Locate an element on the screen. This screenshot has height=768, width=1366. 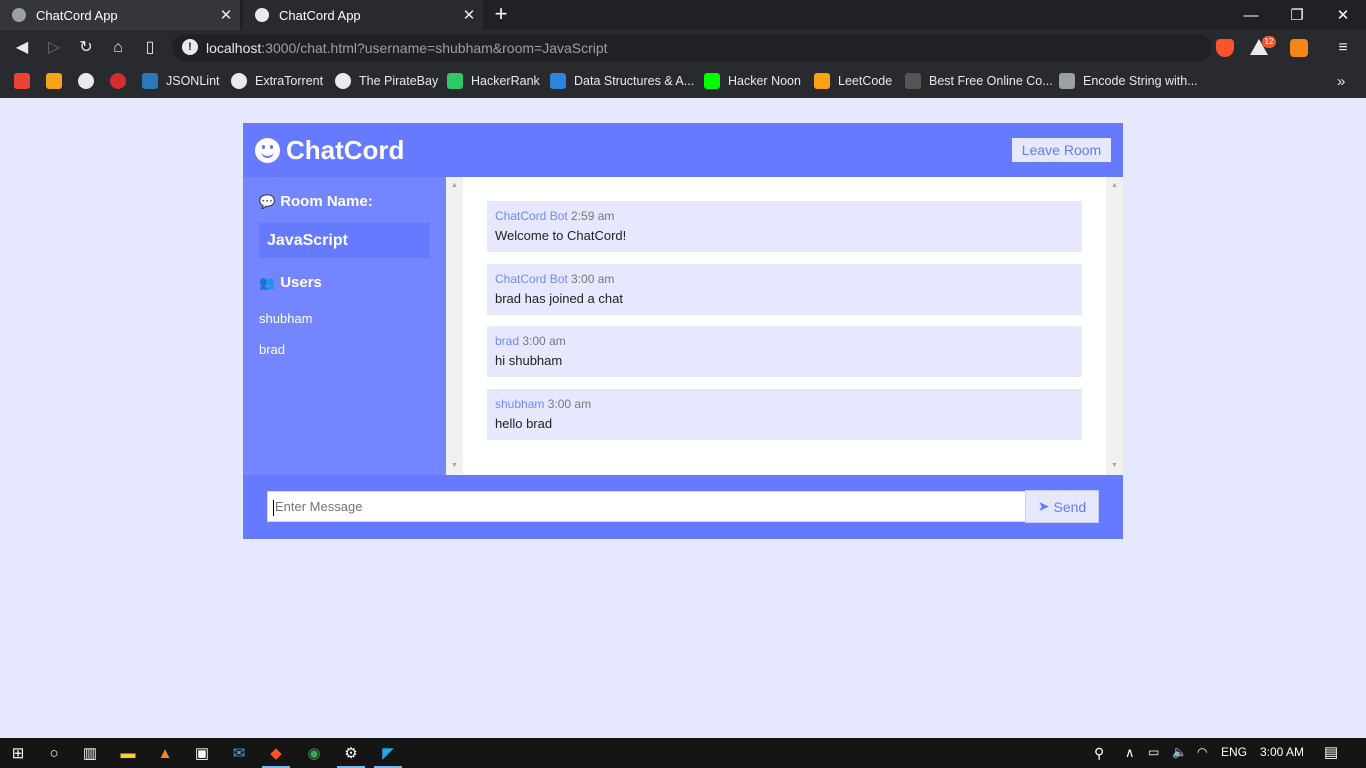
home-icon: ⌂ is located at coordinates (118, 48).